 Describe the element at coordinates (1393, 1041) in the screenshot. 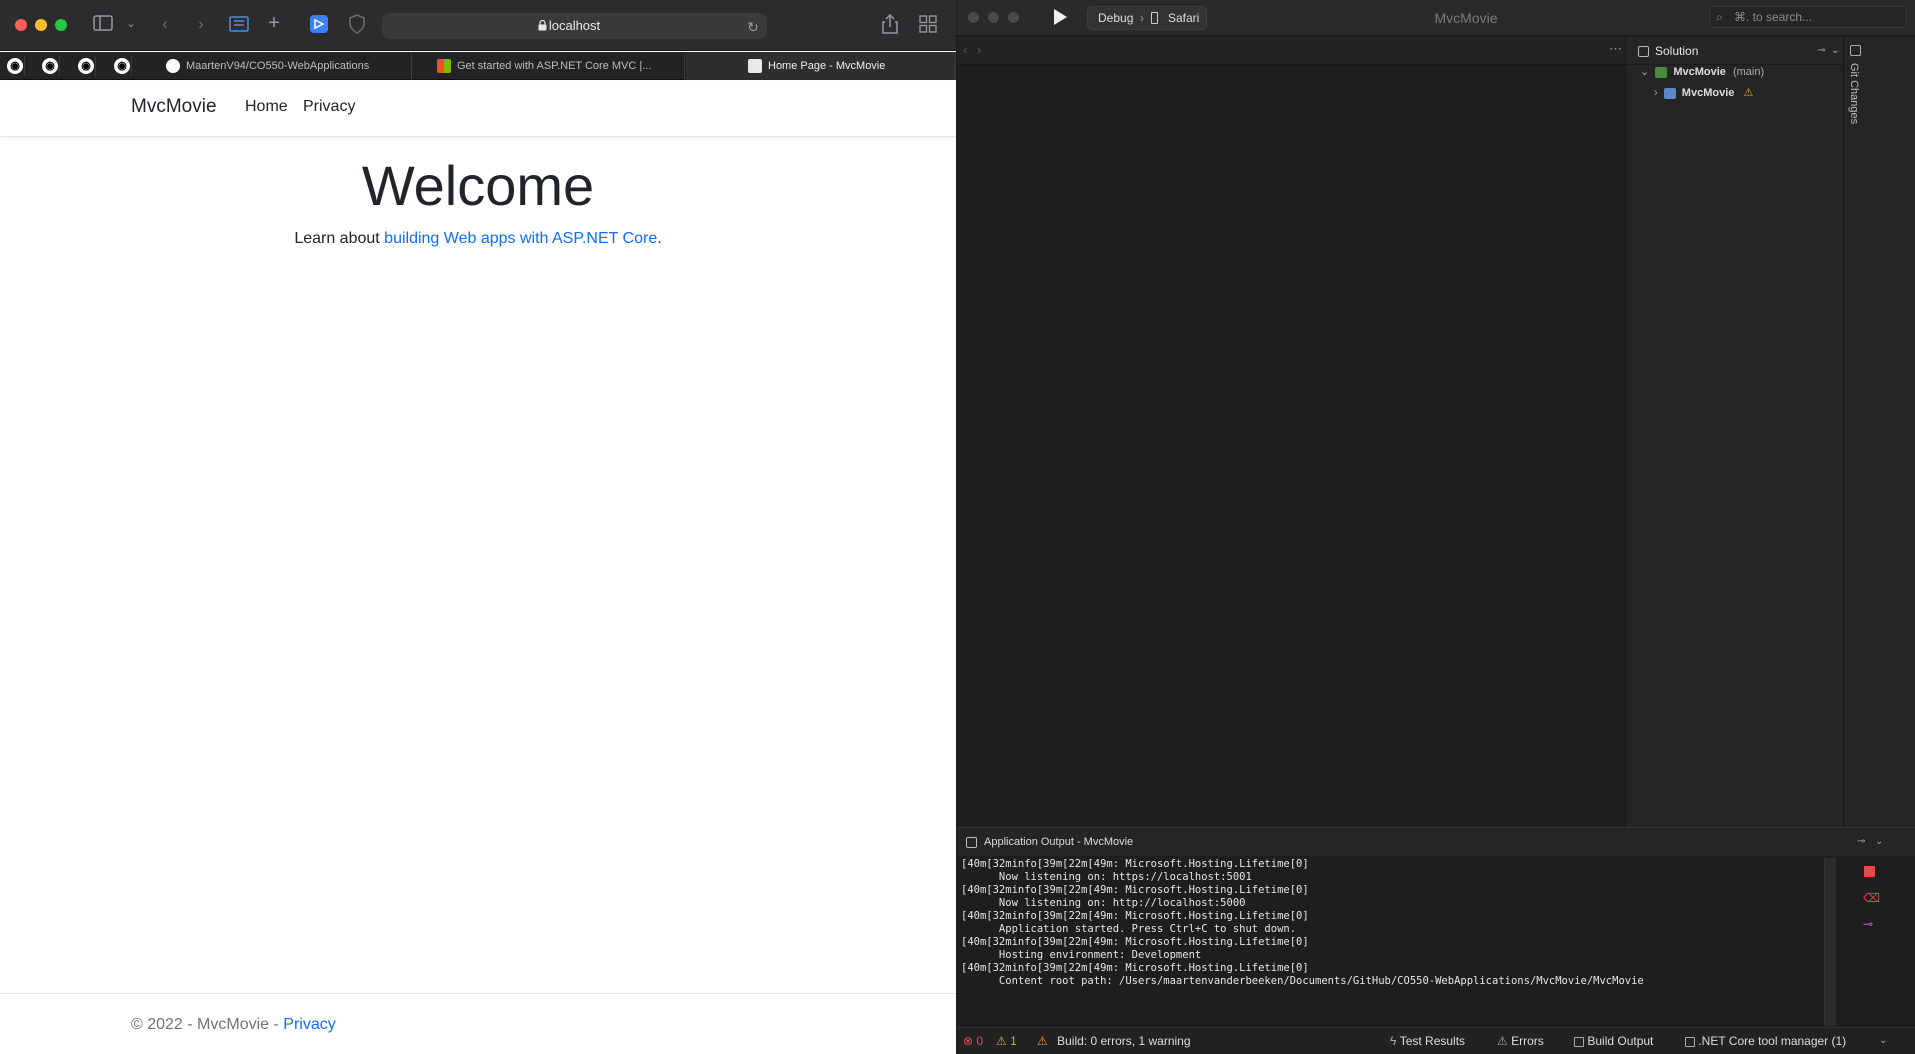

I see `lightning-icon: ϟ` at that location.